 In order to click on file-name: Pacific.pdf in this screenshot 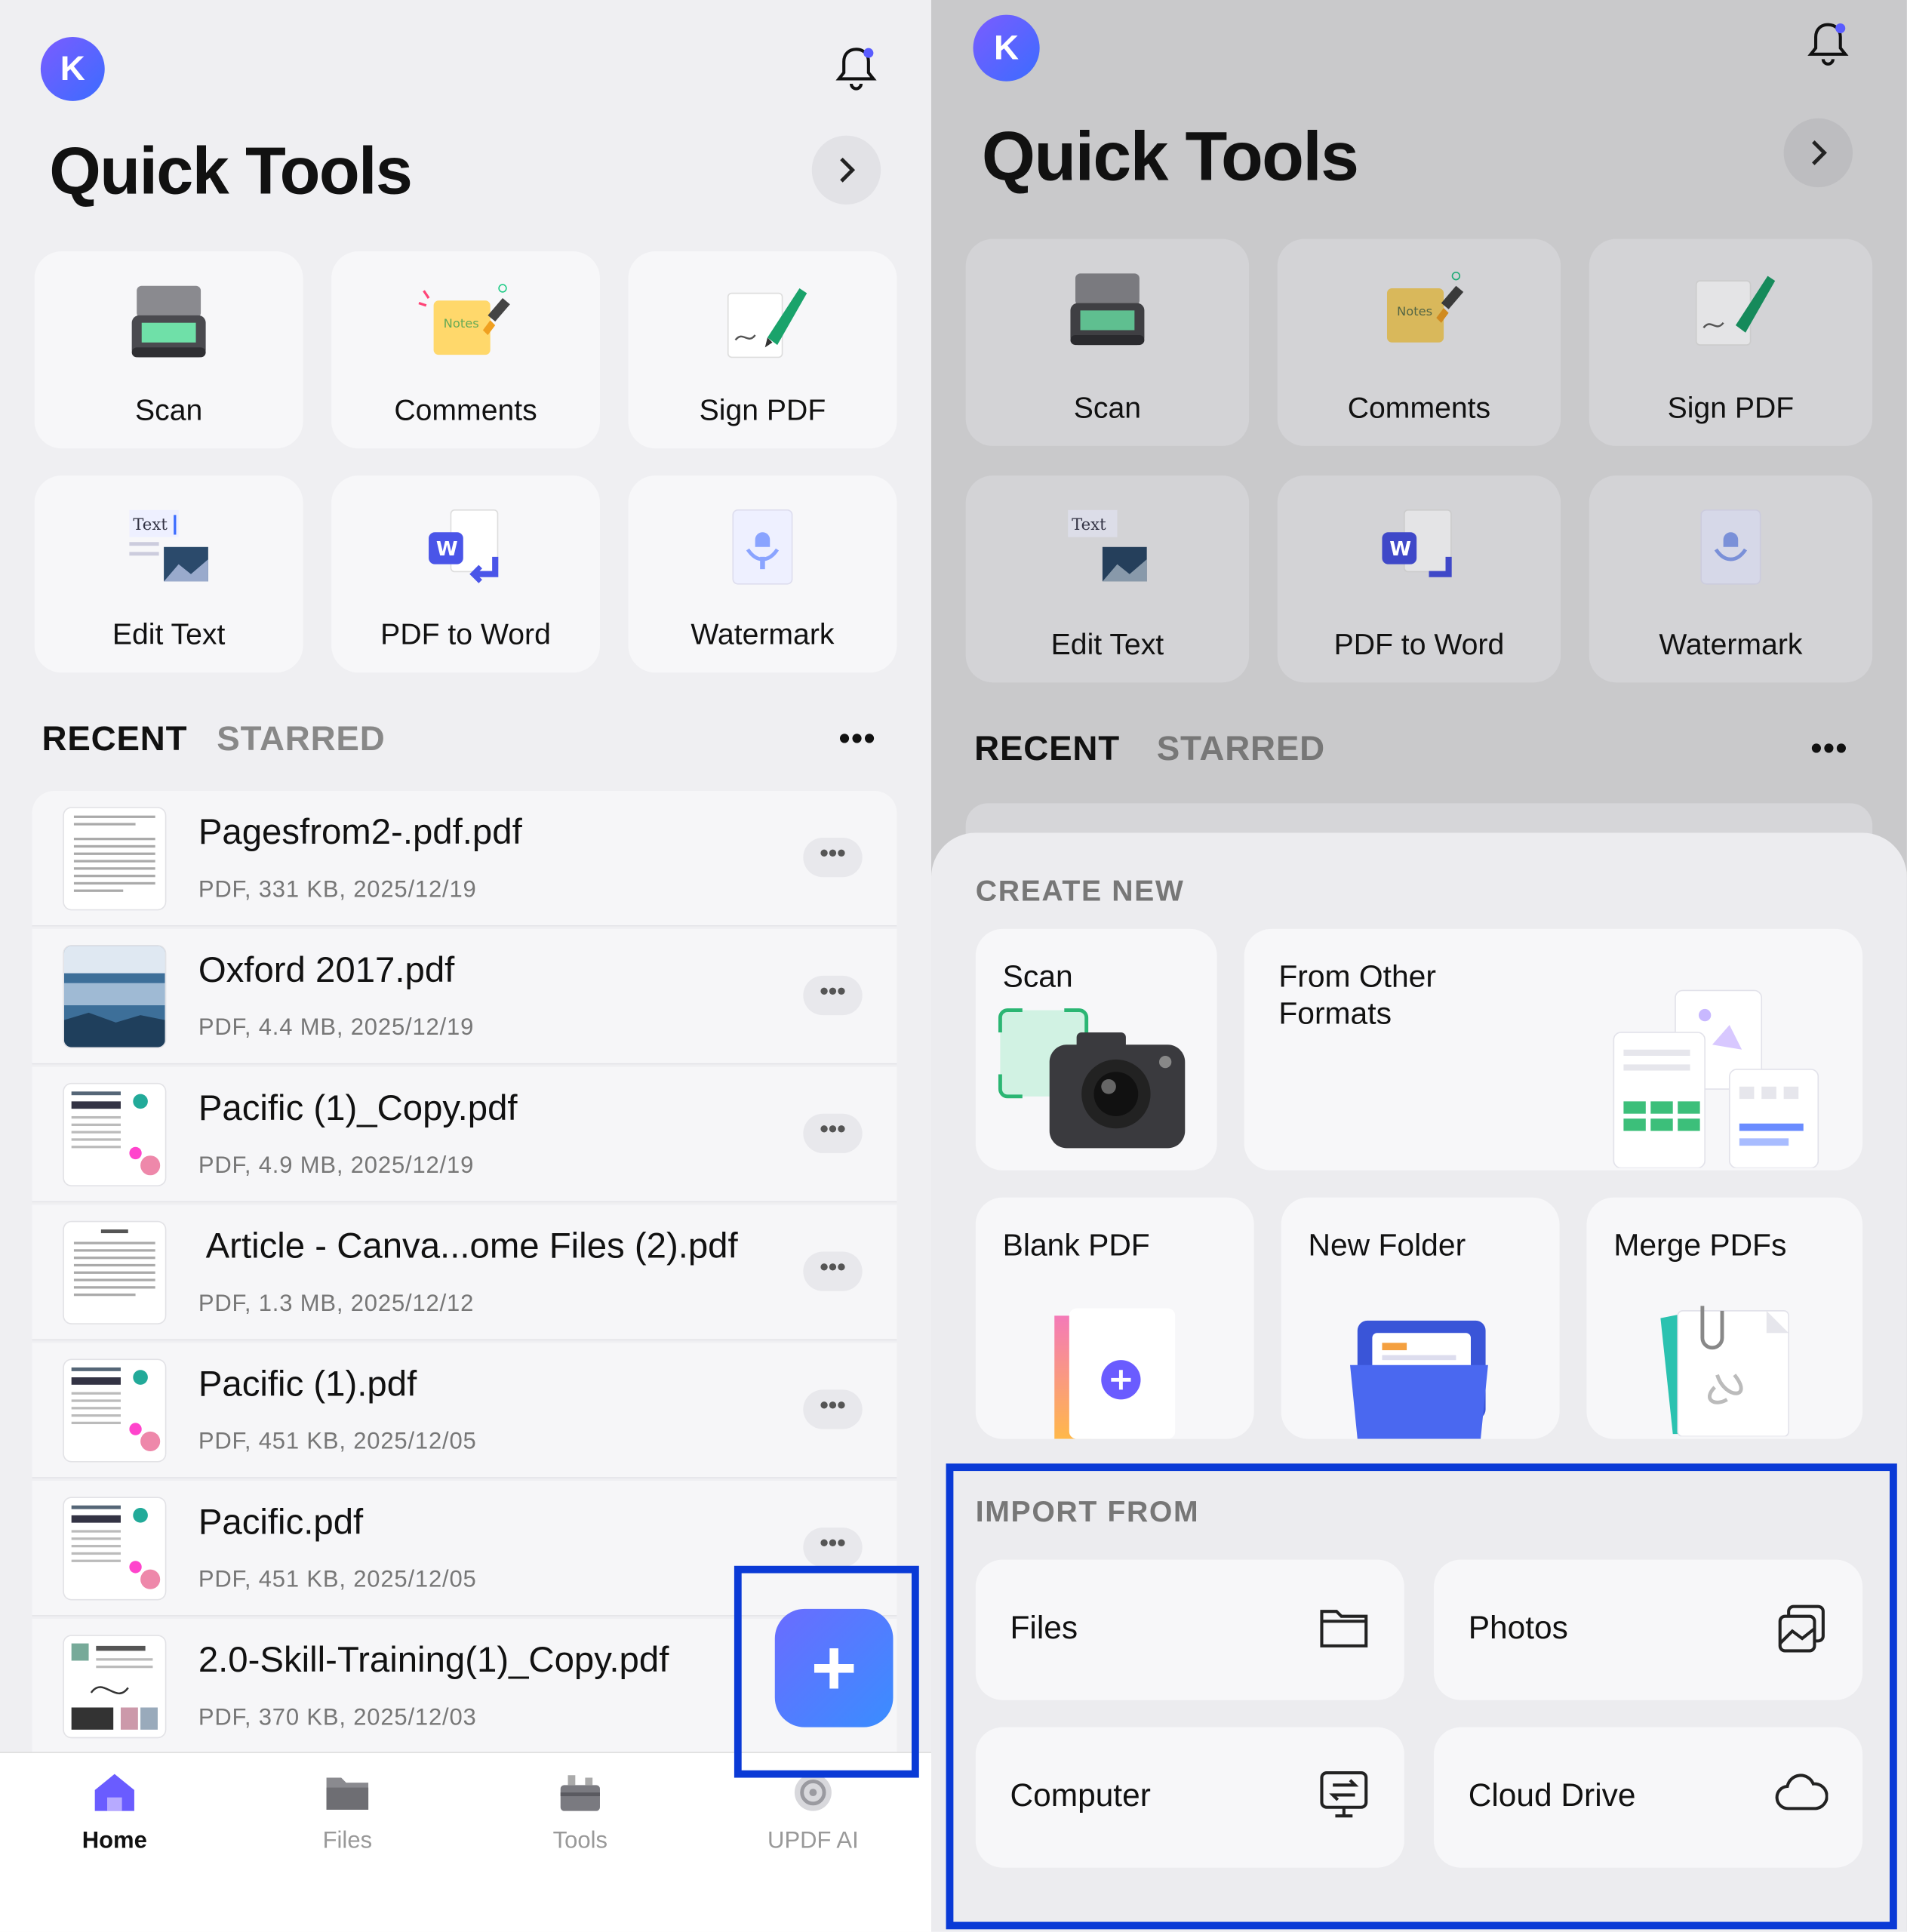, I will do `click(281, 1523)`.